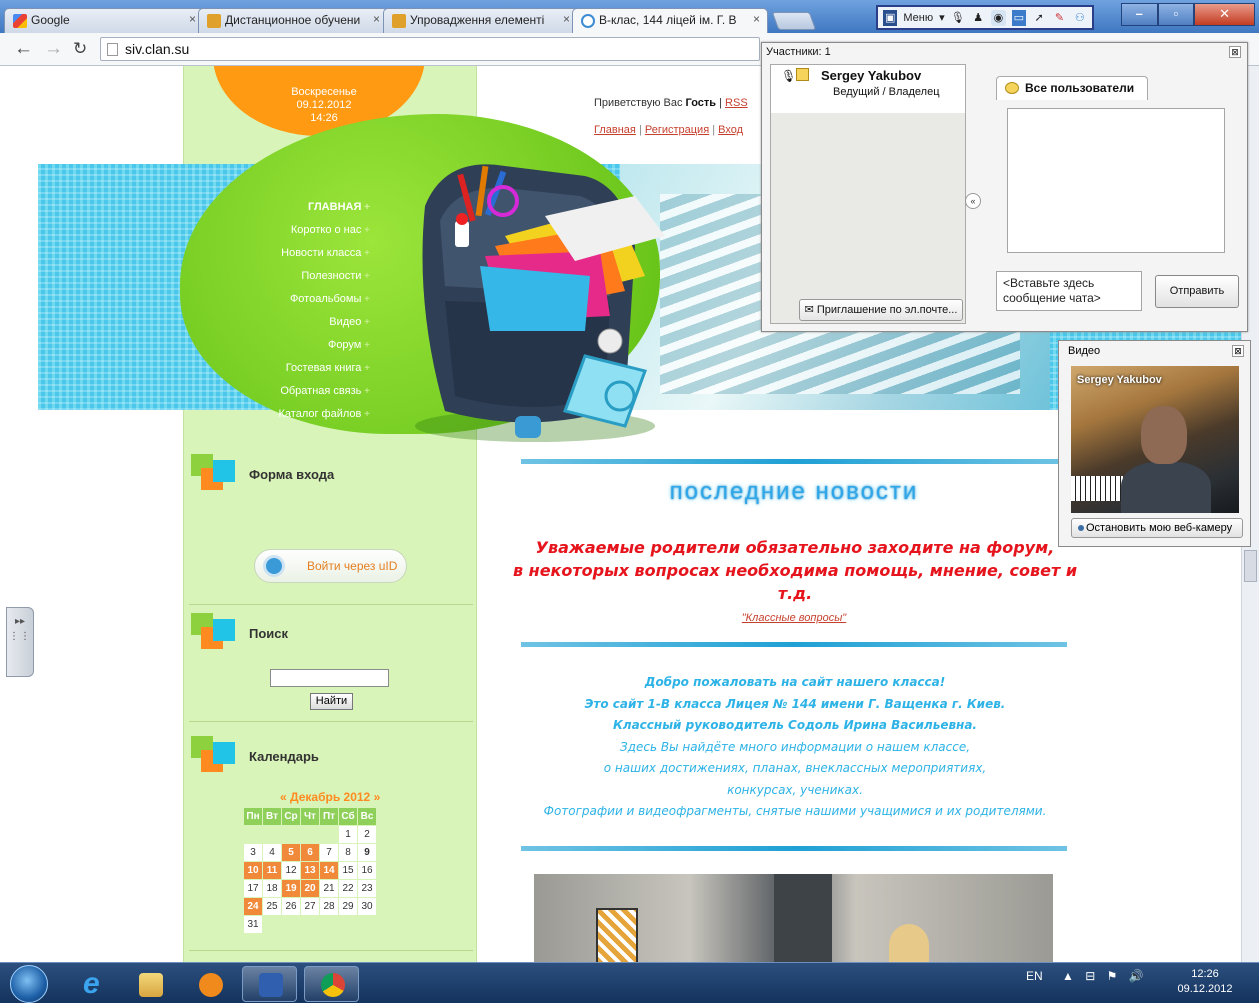 This screenshot has height=1003, width=1259. Describe the element at coordinates (1112, 976) in the screenshot. I see `flag-icon: ⚑` at that location.